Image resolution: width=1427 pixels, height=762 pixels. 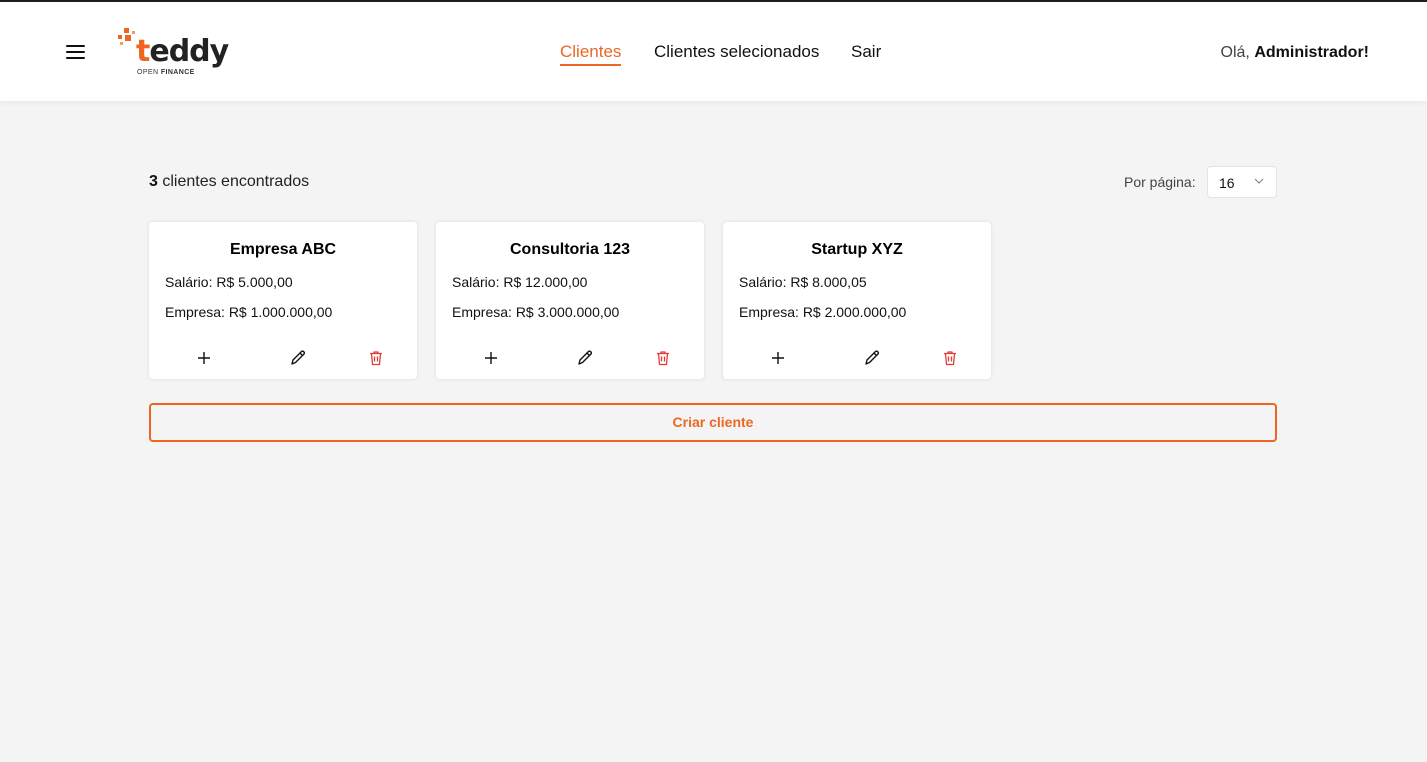 I want to click on menu-icon, so click(x=76, y=52).